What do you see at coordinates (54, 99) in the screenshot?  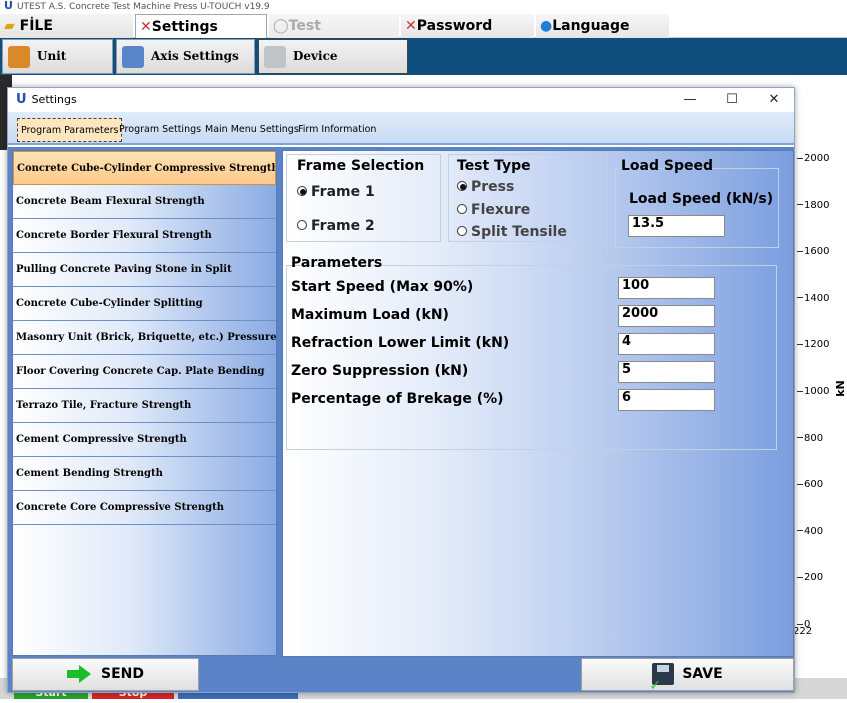 I see `dialog-title: Settings` at bounding box center [54, 99].